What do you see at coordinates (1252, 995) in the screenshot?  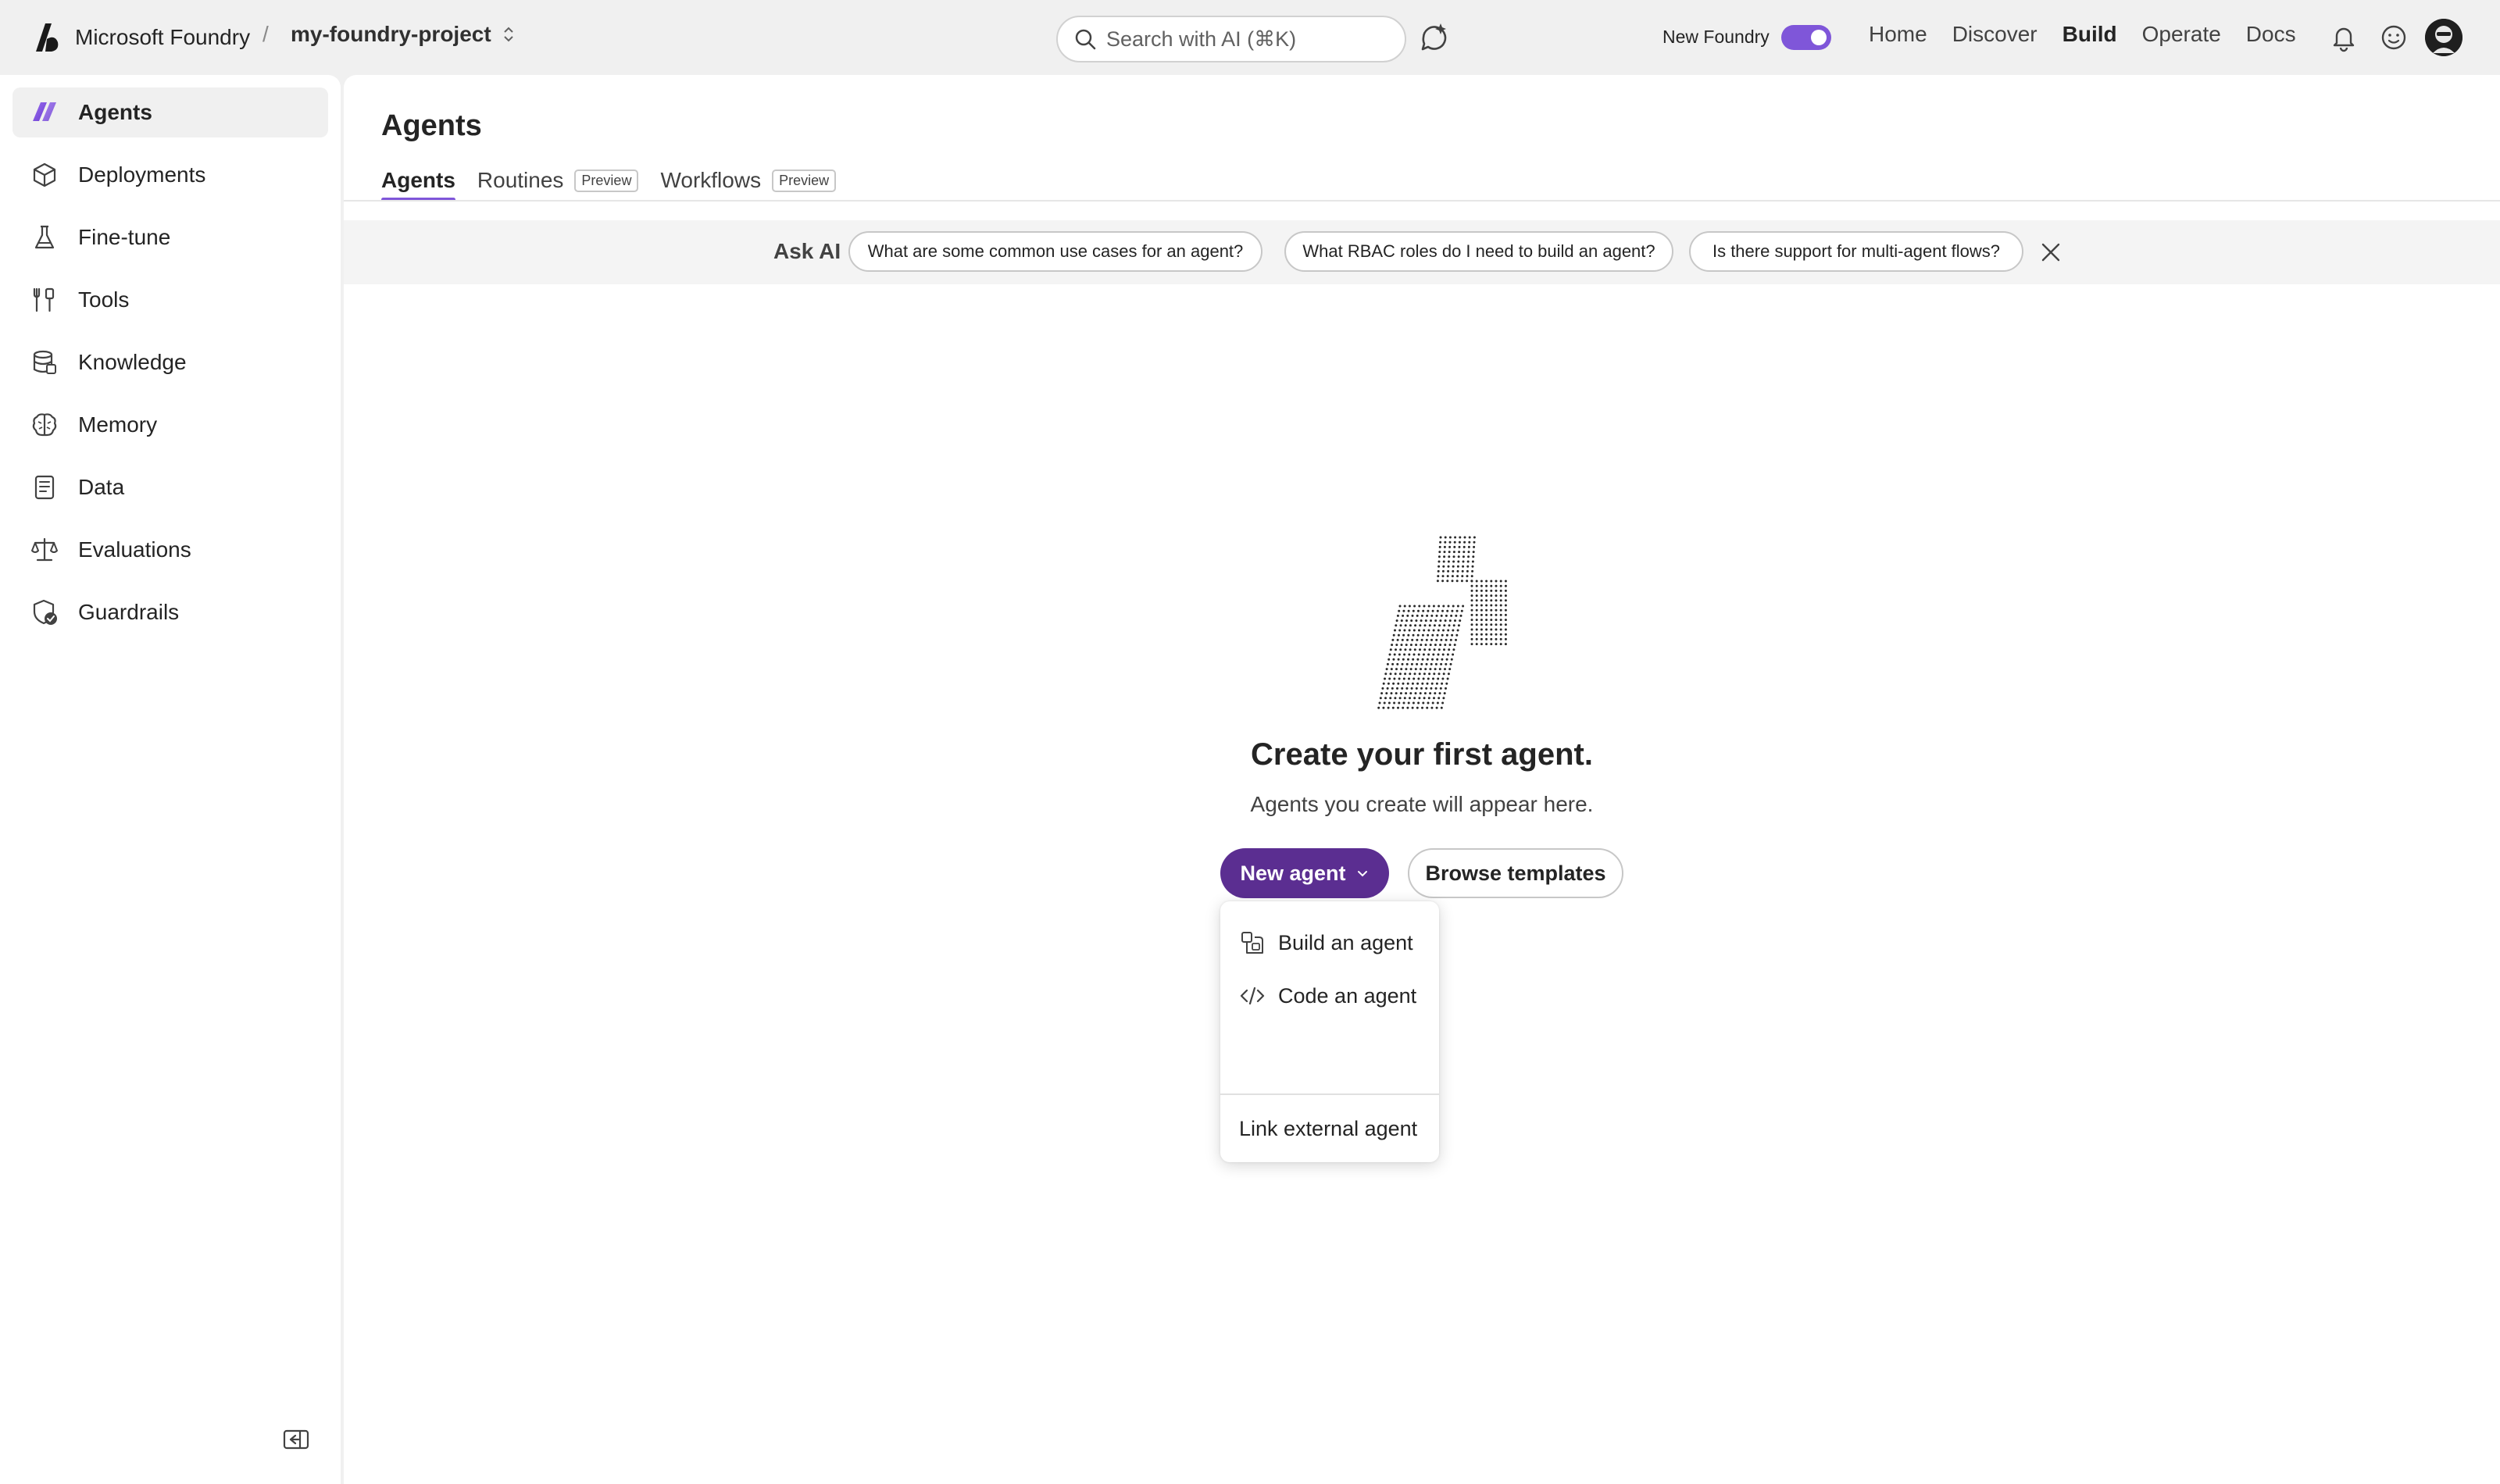 I see `code-icon` at bounding box center [1252, 995].